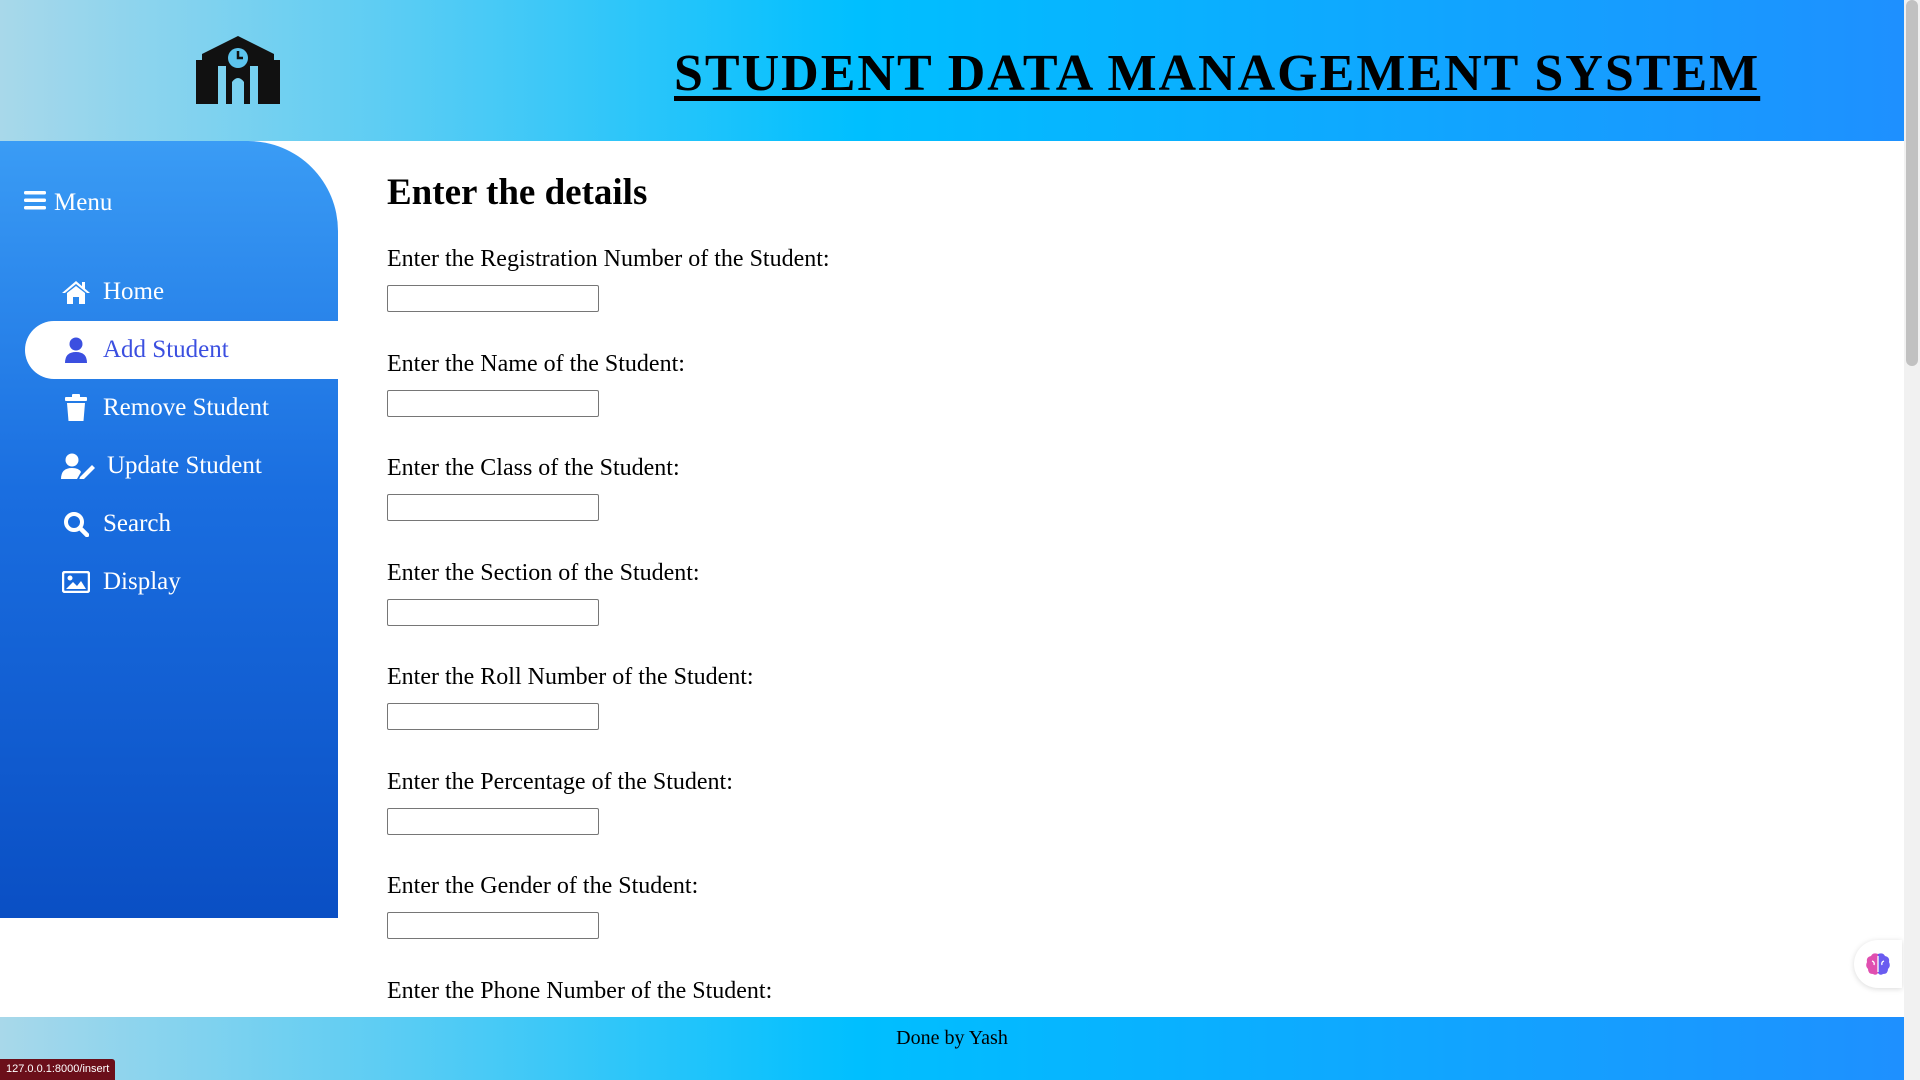 This screenshot has height=1080, width=1920. What do you see at coordinates (76, 582) in the screenshot?
I see `image-icon` at bounding box center [76, 582].